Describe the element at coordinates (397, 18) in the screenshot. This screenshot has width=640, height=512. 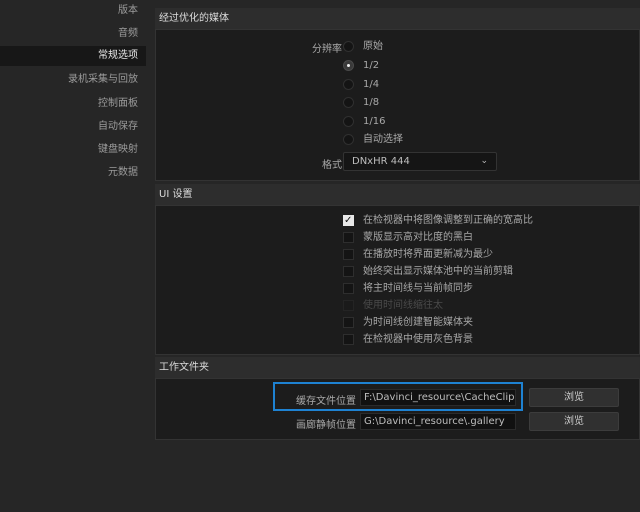
I see `optimized-media-title: 经过优化的媒体` at that location.